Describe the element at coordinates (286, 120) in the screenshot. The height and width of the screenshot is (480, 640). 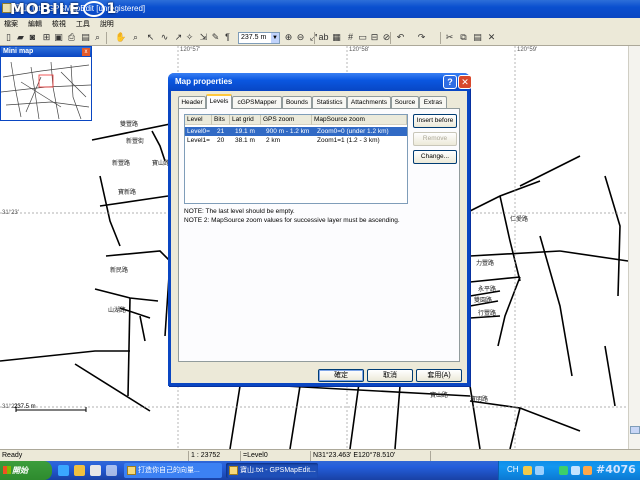
I see `column-header-gps-zoom: GPS zoom` at that location.